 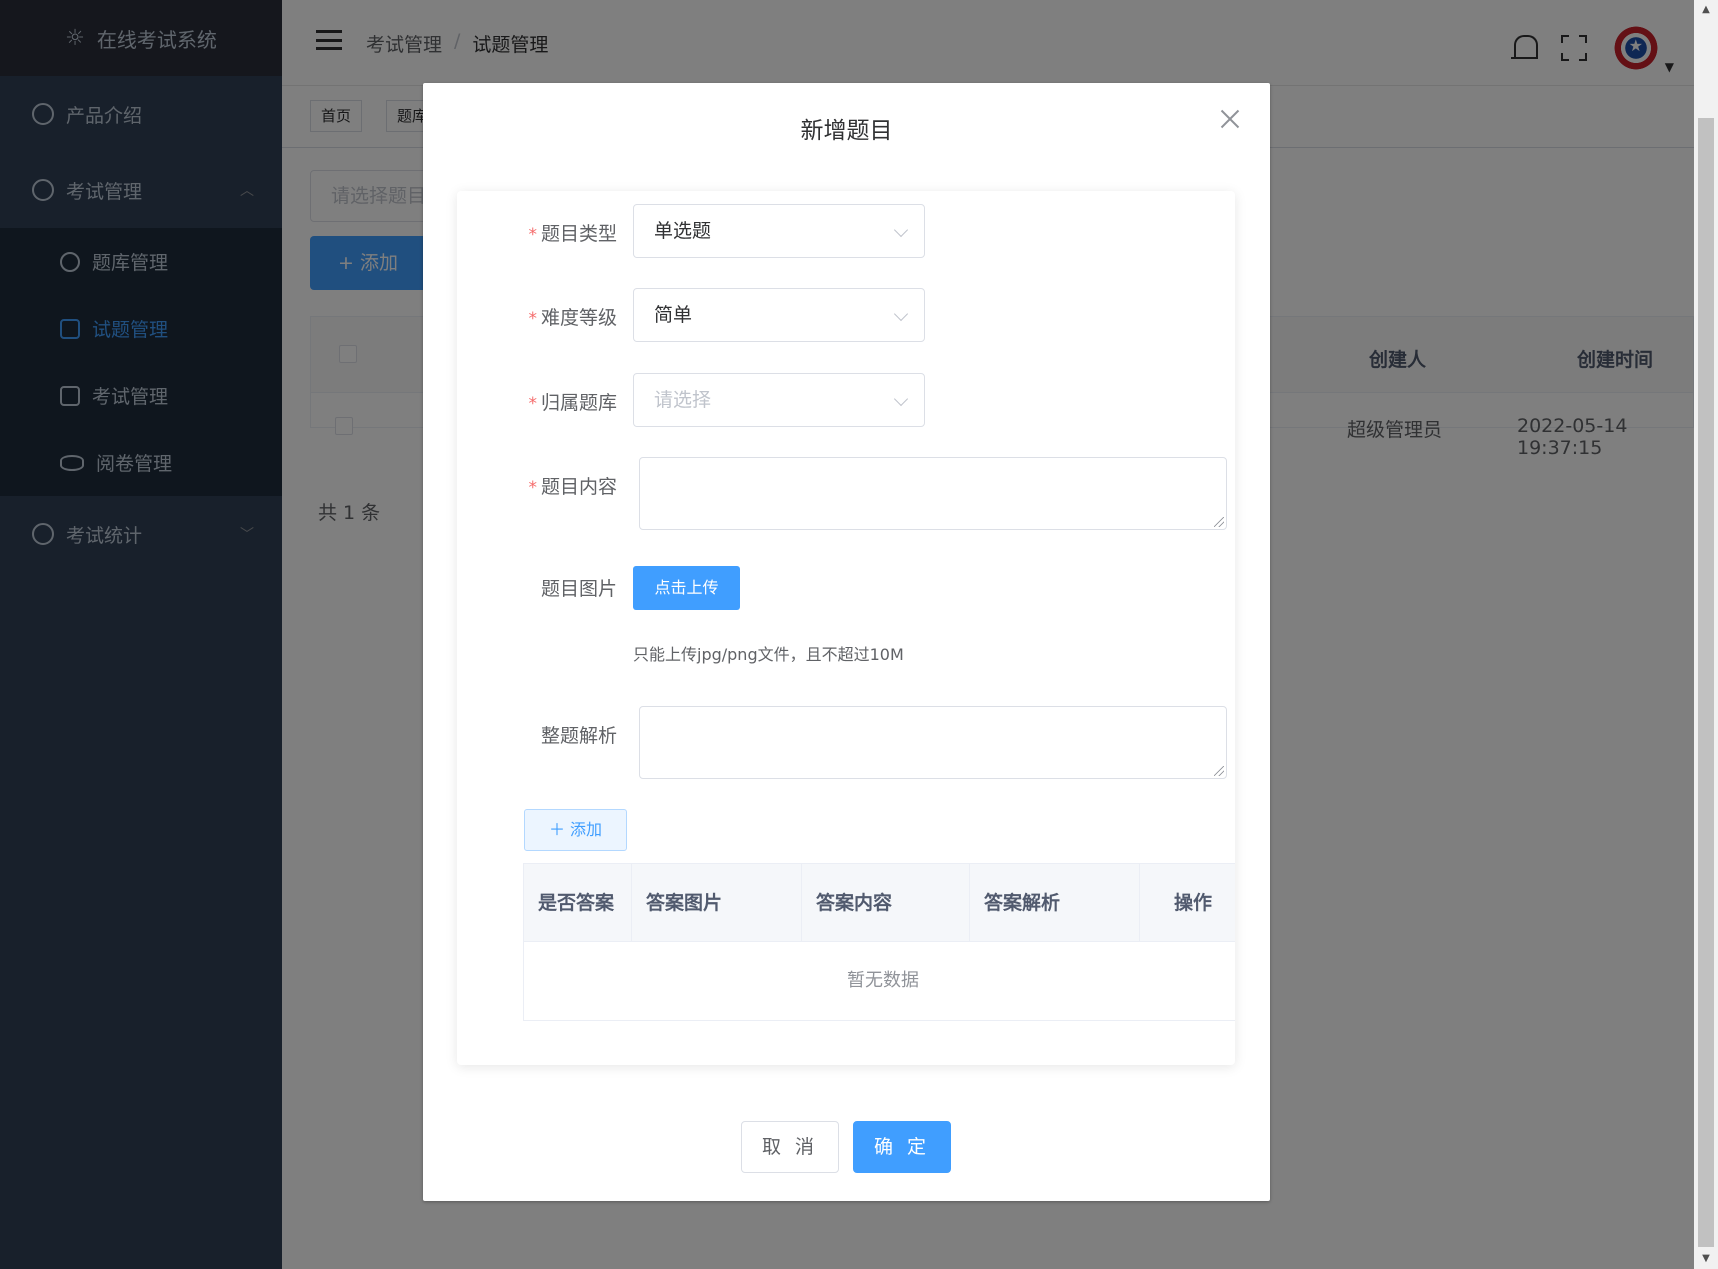 I want to click on form-label-difficulty: * 难度等级, so click(x=537, y=316).